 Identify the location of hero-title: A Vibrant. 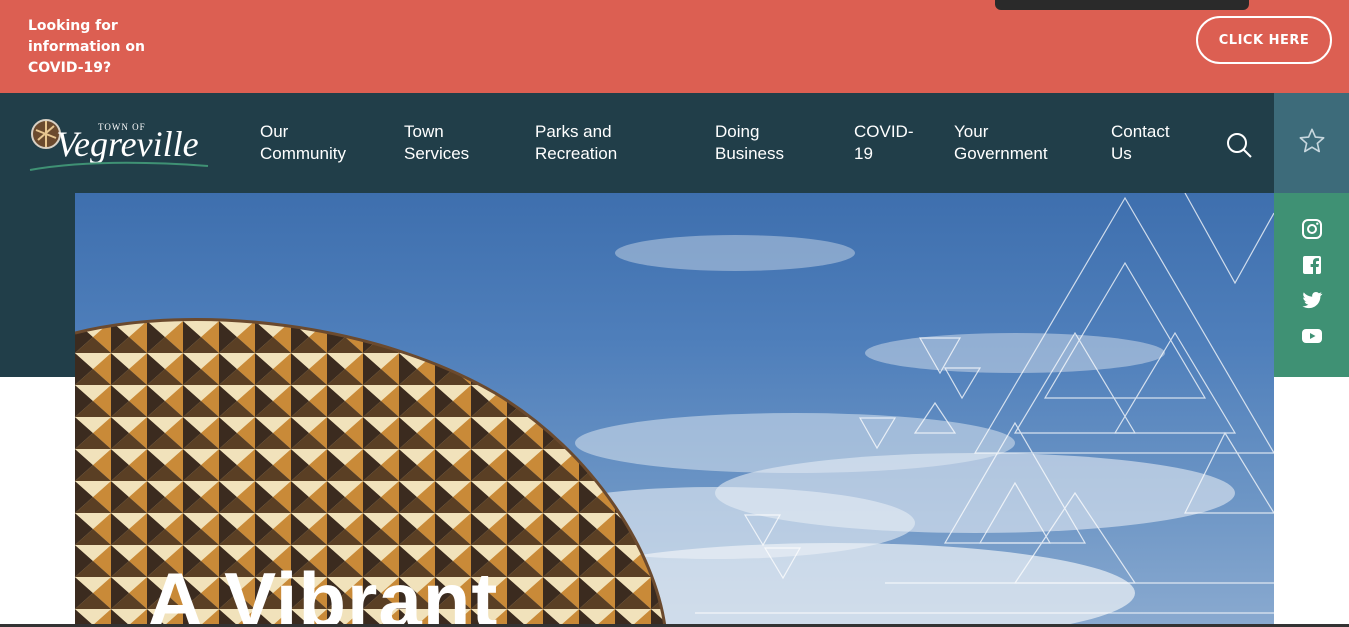
(323, 591).